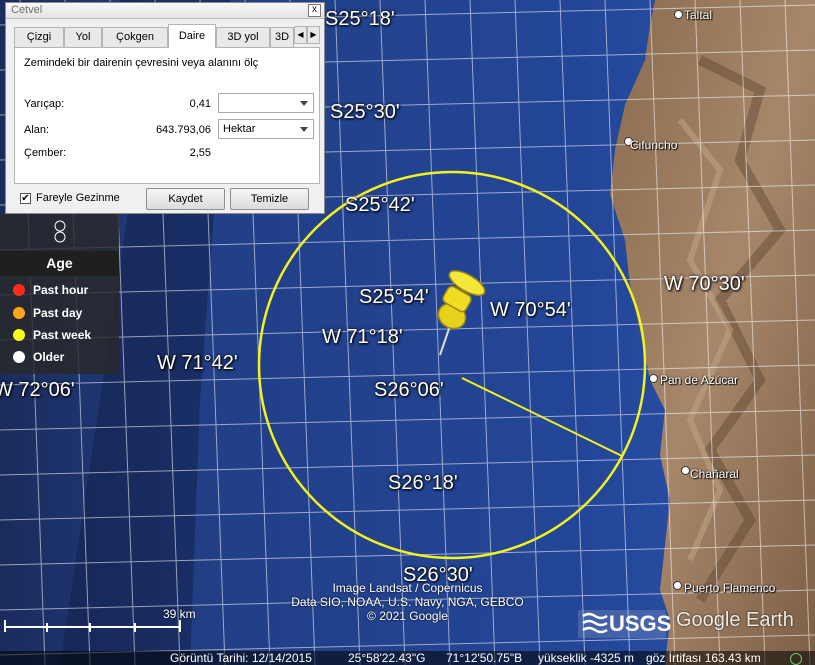 The width and height of the screenshot is (815, 665). Describe the element at coordinates (50, 290) in the screenshot. I see `legend-item: Past hour` at that location.